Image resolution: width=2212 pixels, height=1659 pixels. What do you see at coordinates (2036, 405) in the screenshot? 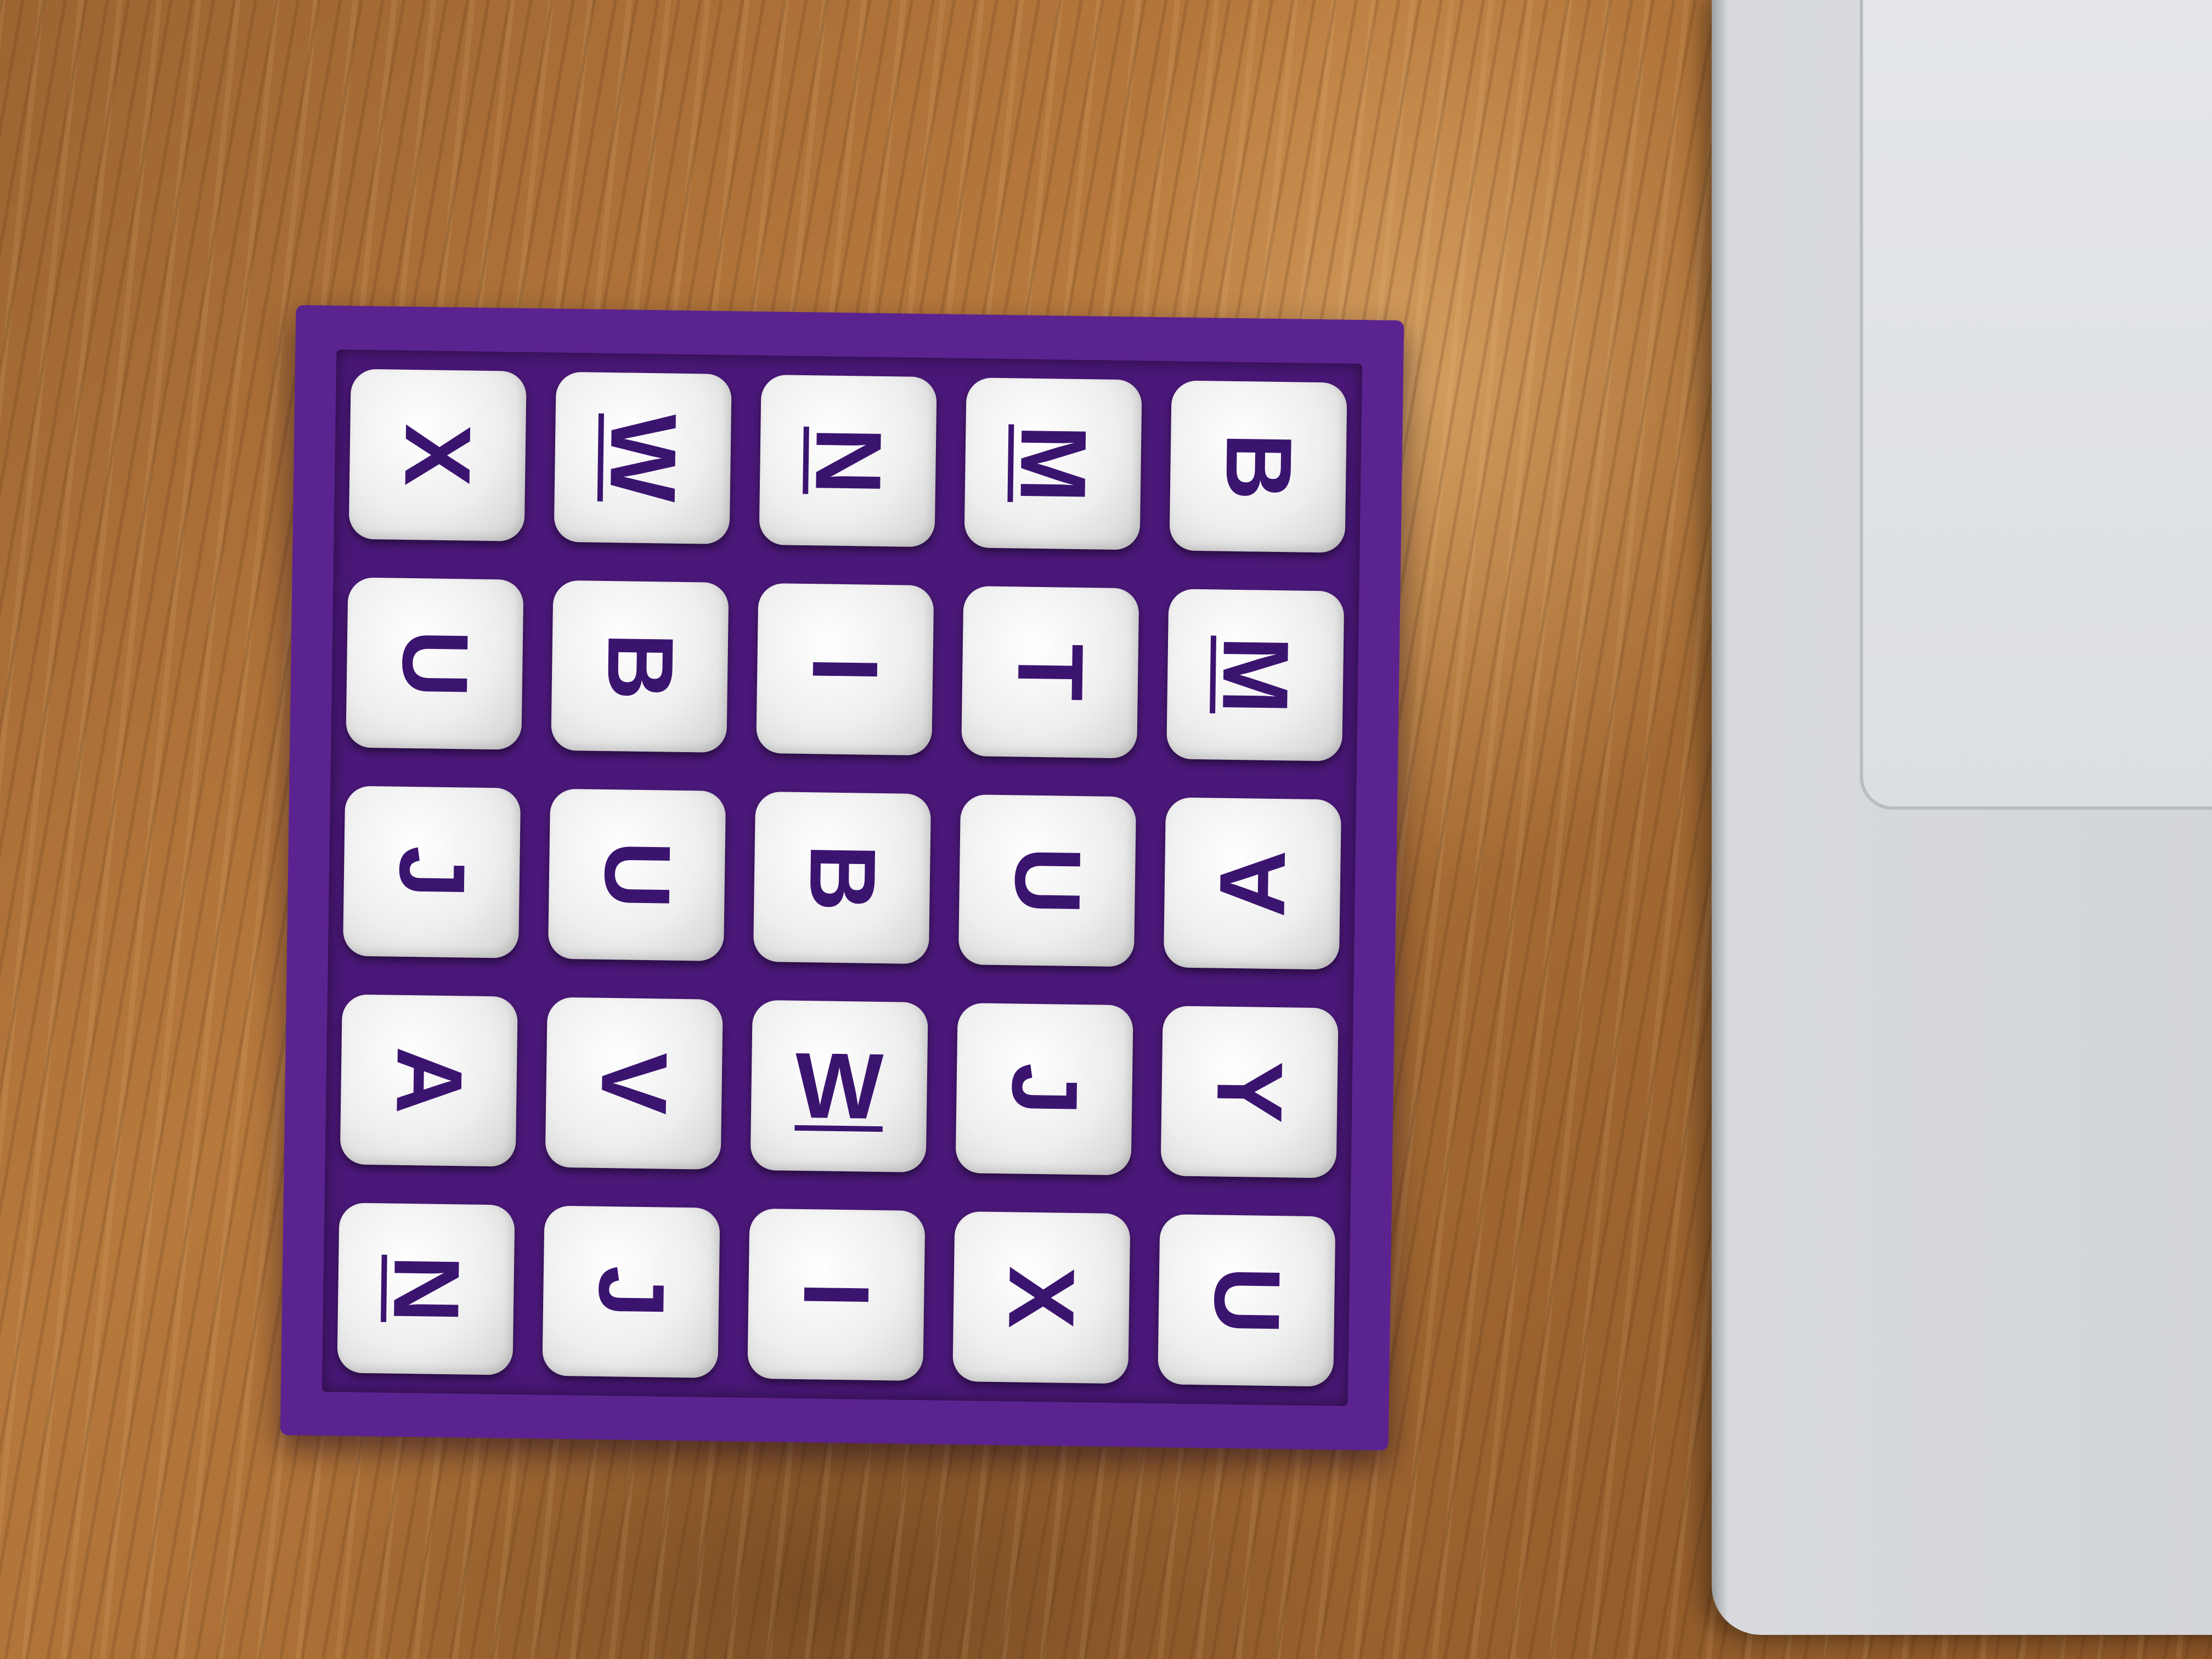
I see `laptop-trackpad` at bounding box center [2036, 405].